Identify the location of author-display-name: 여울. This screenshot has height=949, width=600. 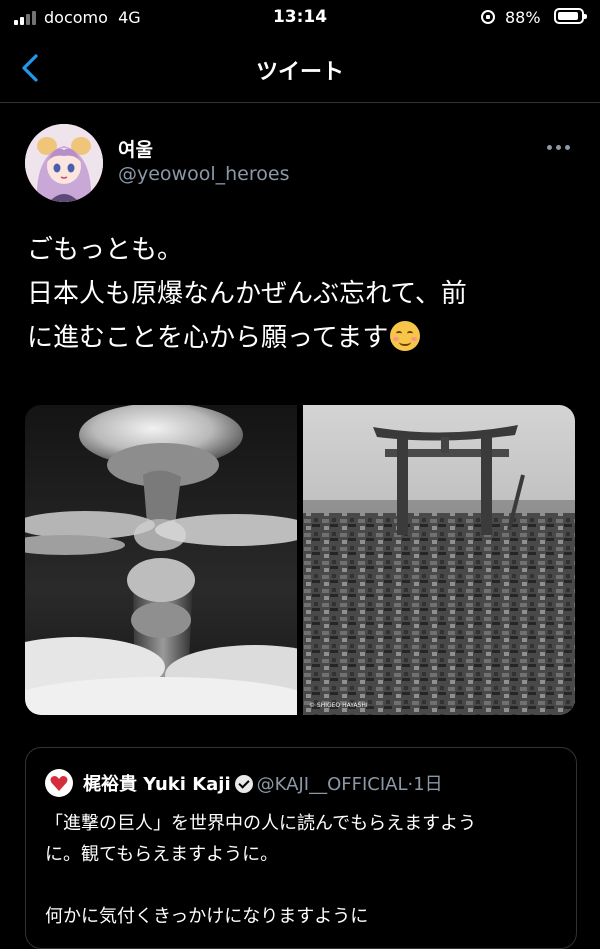
(135, 148).